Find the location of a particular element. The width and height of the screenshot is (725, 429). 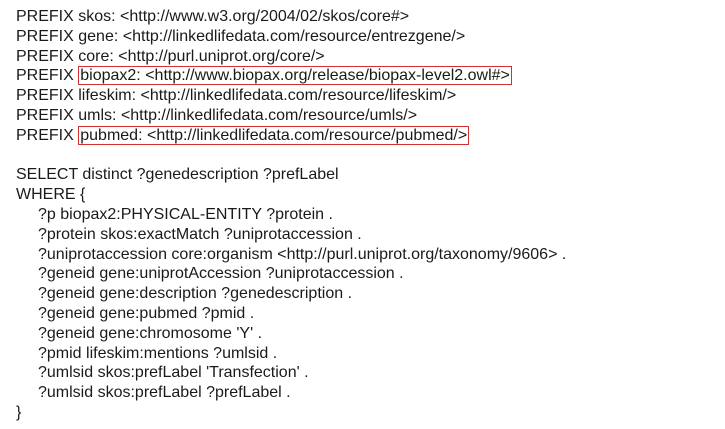

prefix-name: core: is located at coordinates (96, 56).